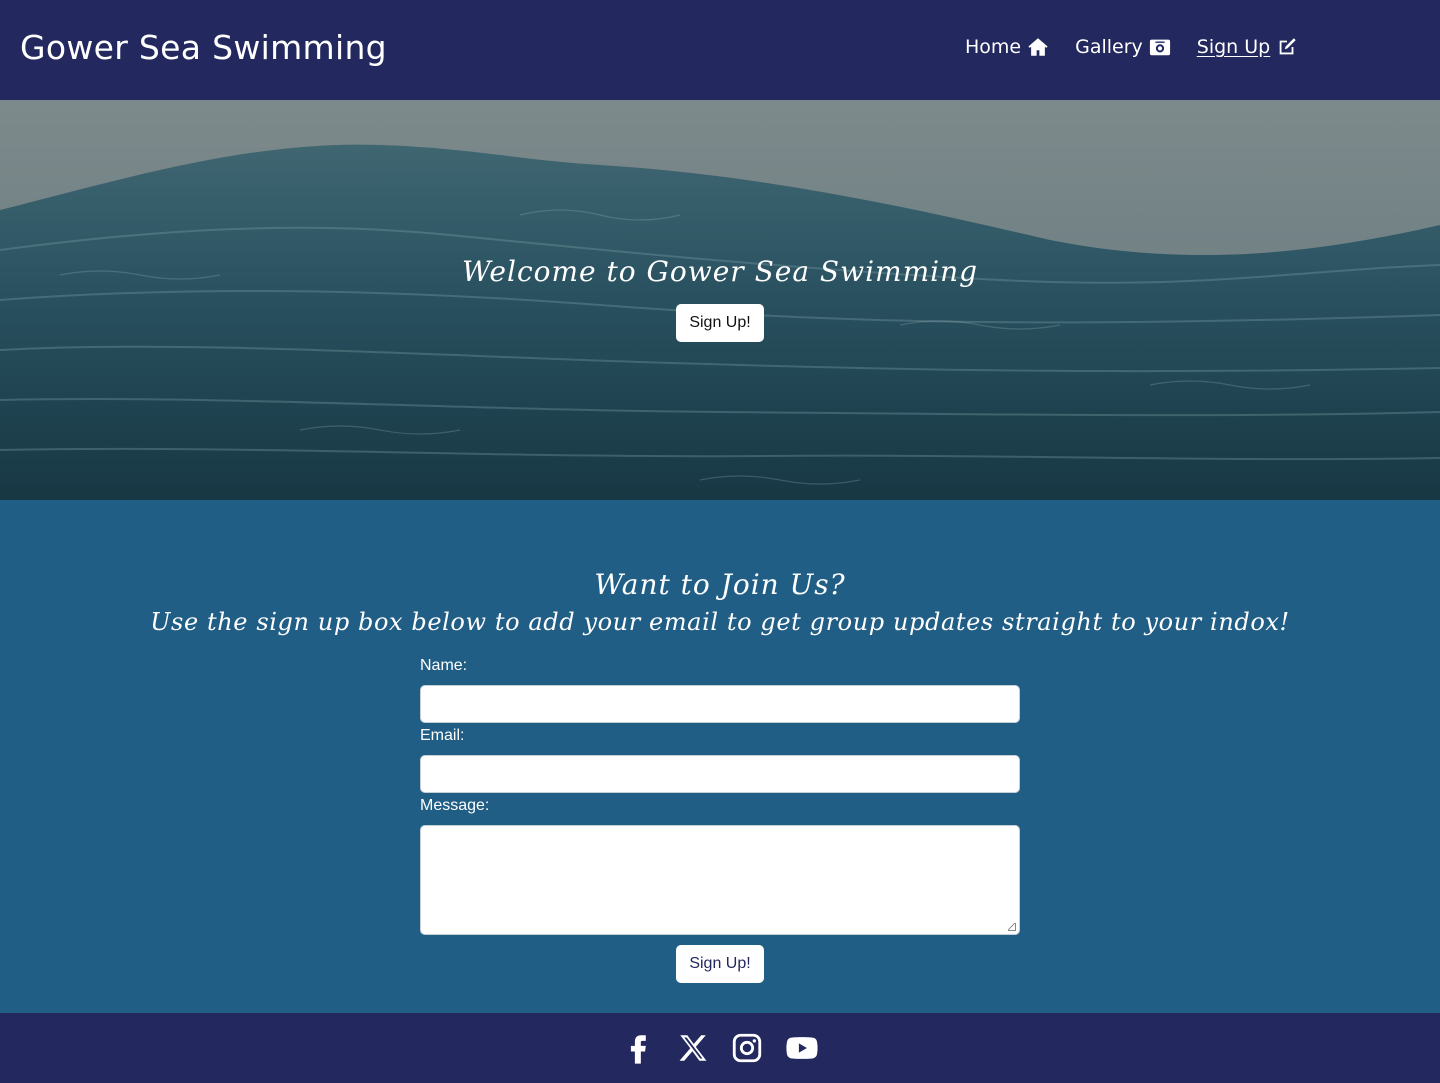  What do you see at coordinates (638, 1048) in the screenshot?
I see `facebook-icon` at bounding box center [638, 1048].